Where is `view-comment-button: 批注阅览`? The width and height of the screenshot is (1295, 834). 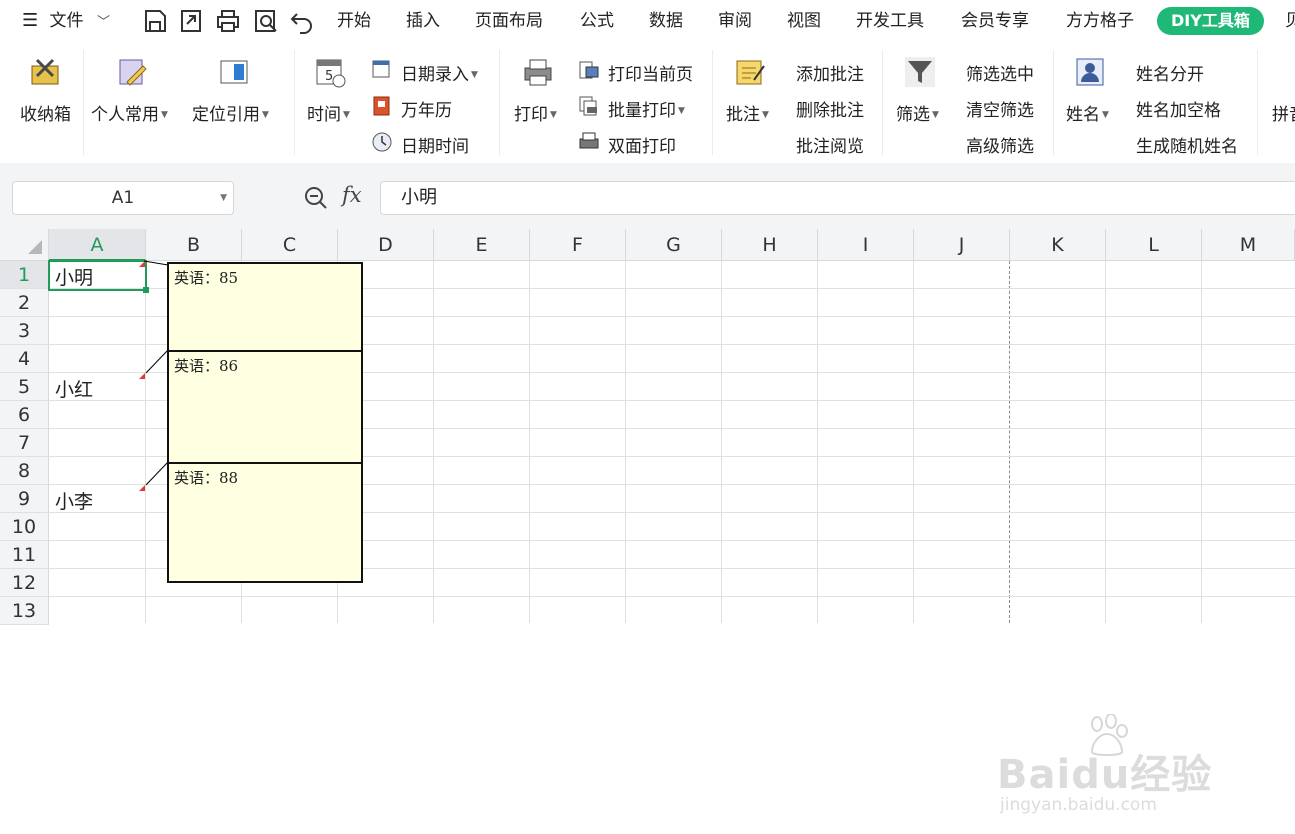
view-comment-button: 批注阅览 is located at coordinates (830, 144).